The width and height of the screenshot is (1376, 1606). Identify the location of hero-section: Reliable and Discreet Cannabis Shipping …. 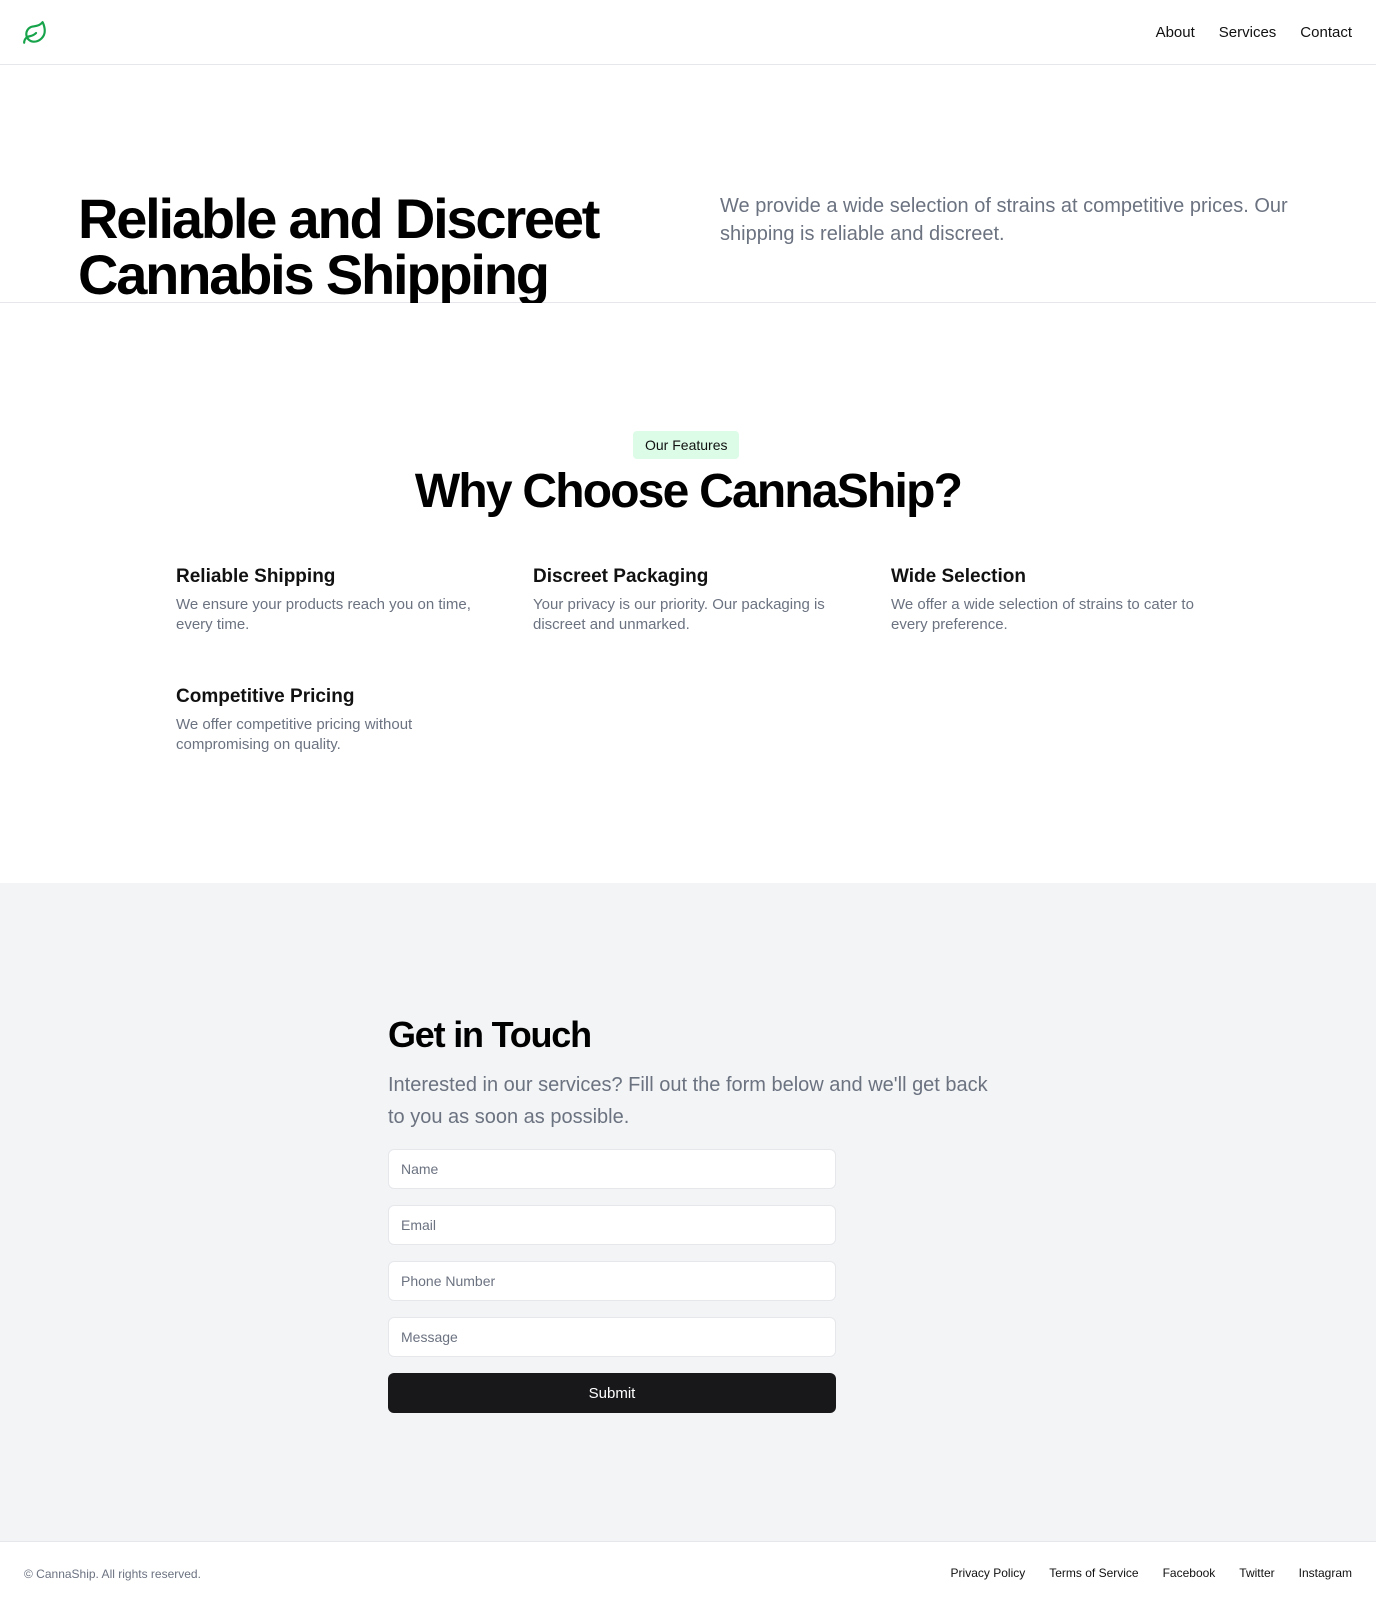
(688, 184).